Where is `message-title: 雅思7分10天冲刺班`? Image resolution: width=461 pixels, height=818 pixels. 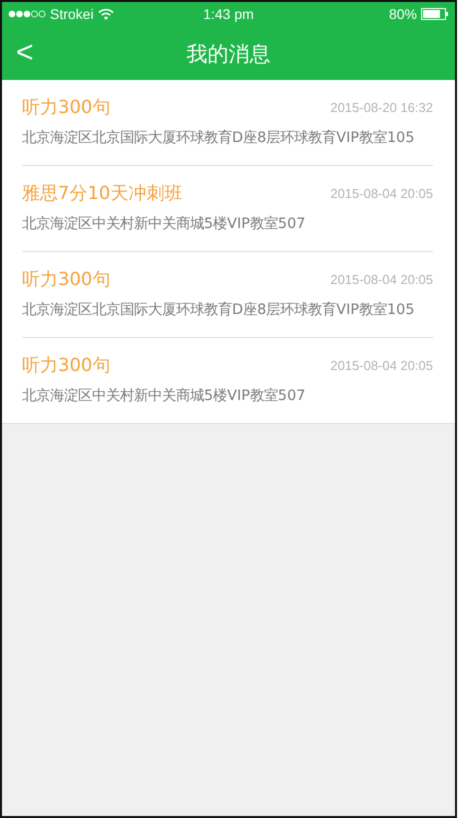 message-title: 雅思7分10天冲刺班 is located at coordinates (102, 193).